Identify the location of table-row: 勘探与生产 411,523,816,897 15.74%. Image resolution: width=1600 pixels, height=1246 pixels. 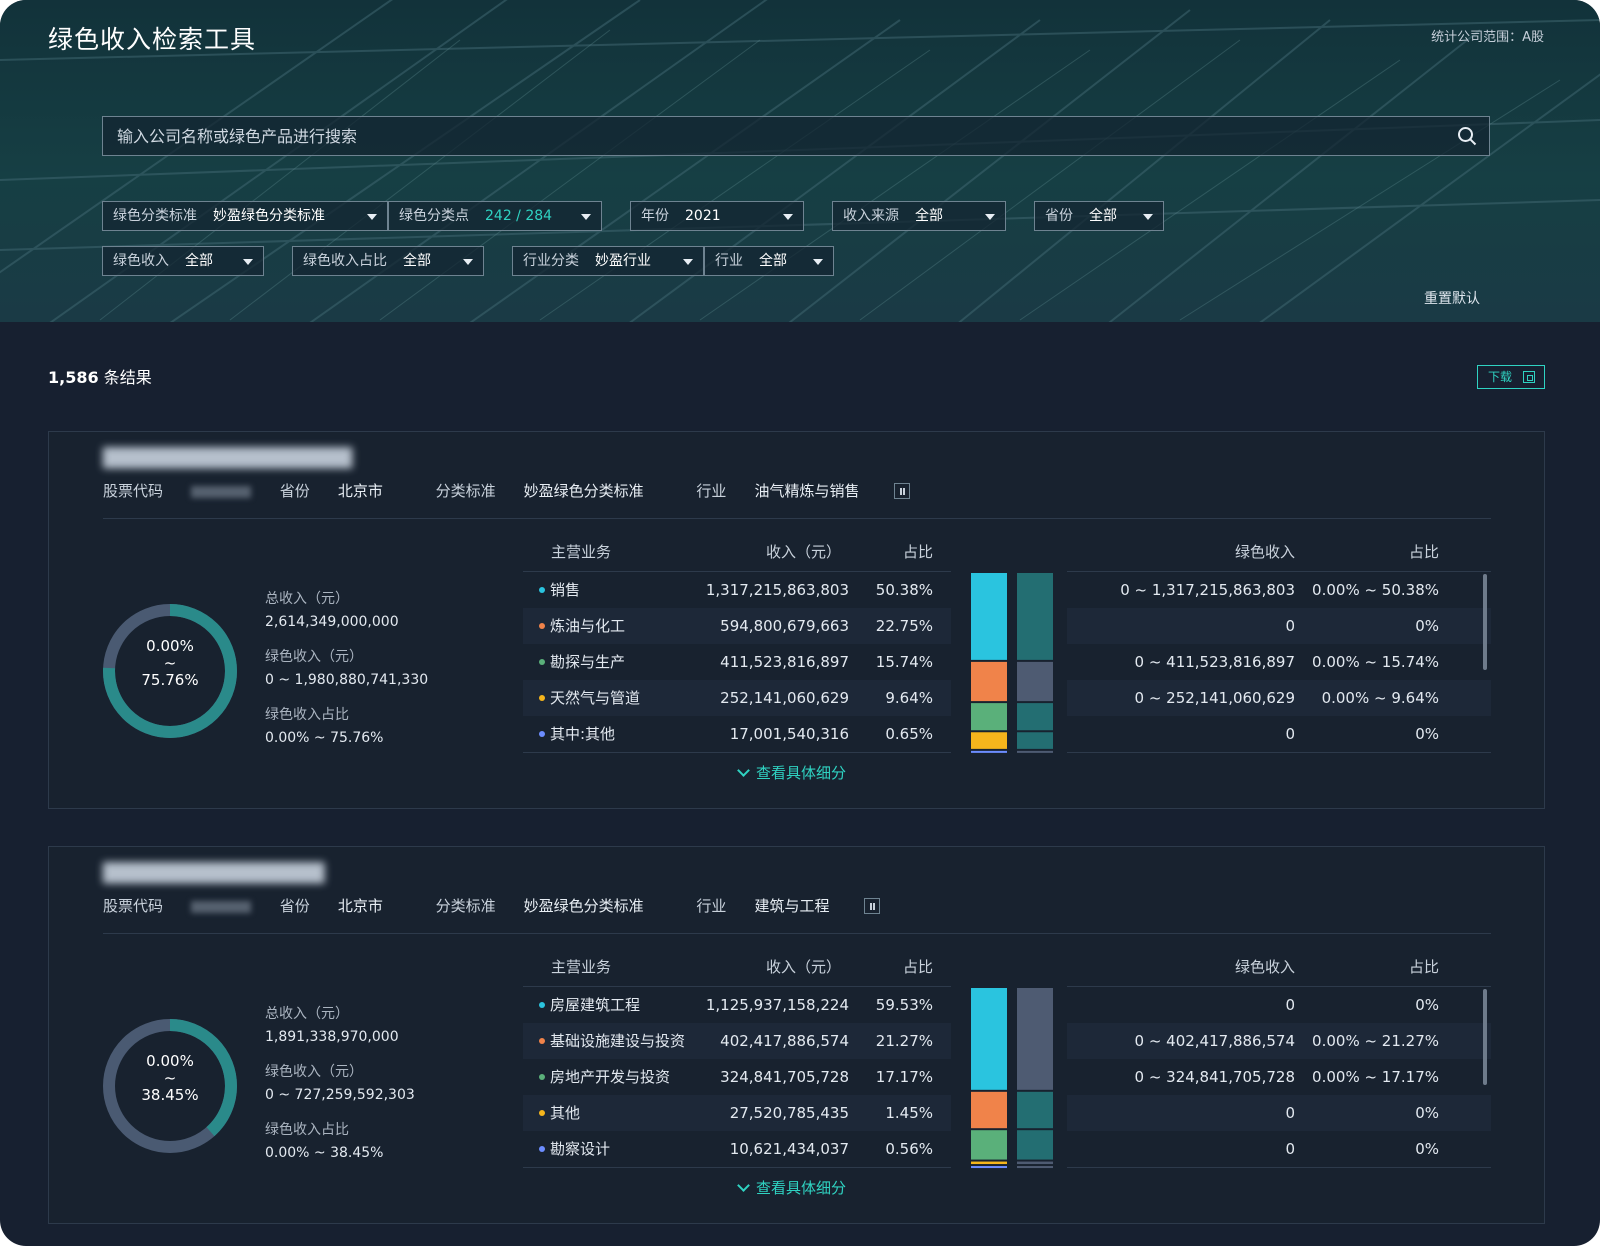
(737, 662).